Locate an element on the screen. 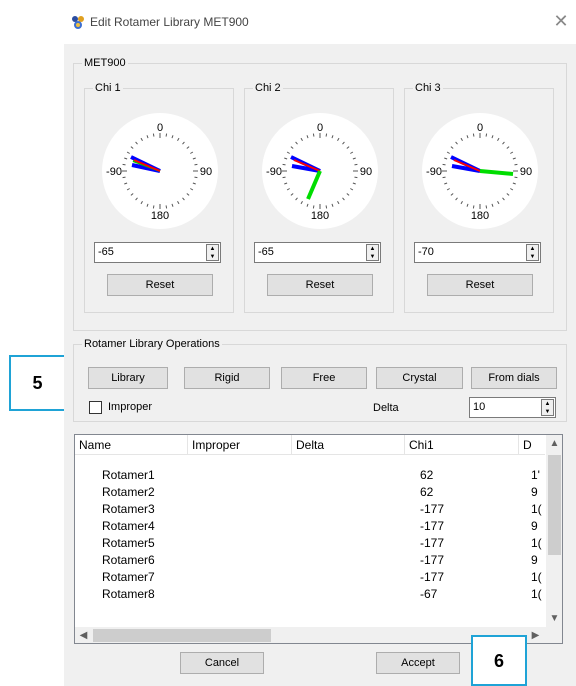 This screenshot has height=686, width=576. table-row: Rotamer4 -177 9 is located at coordinates (310, 526).